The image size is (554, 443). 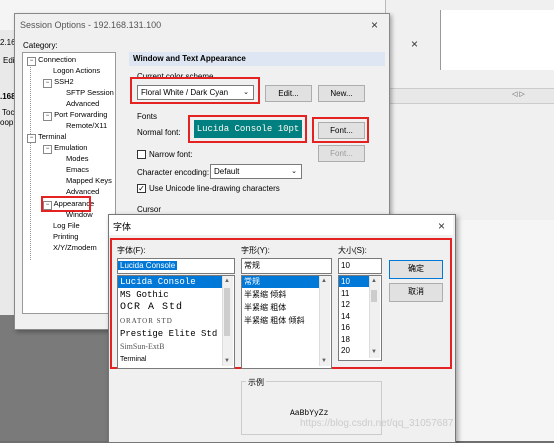 I want to click on font-family-label: 字体(F):, so click(x=131, y=250).